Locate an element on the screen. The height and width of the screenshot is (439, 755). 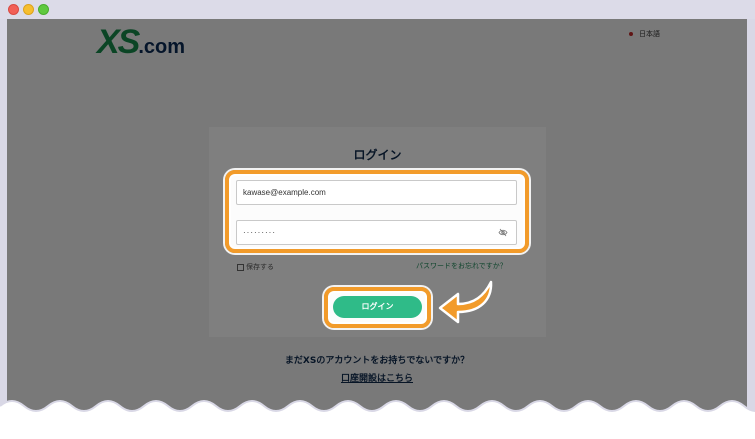
minimize-window-button is located at coordinates (28, 9).